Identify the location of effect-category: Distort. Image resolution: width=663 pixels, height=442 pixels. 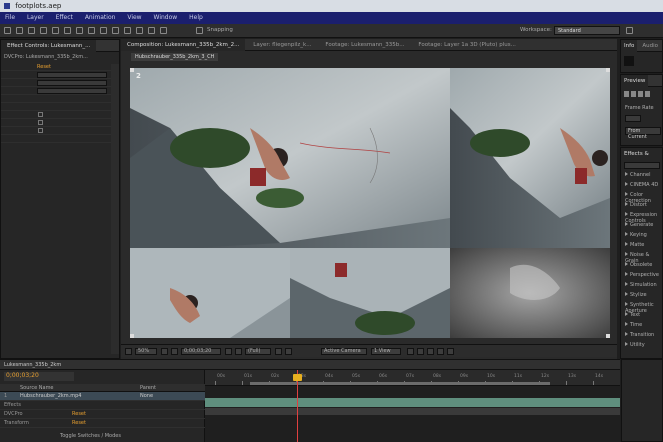
(636, 205).